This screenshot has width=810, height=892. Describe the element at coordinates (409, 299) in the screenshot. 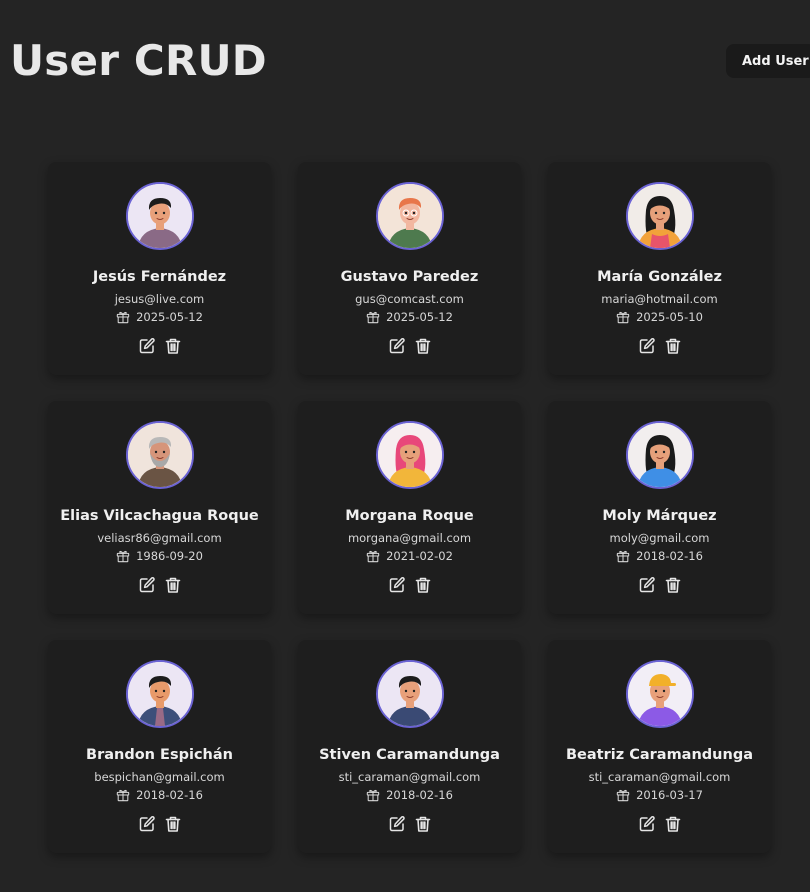

I see `user-email: gus@comcast.com` at that location.